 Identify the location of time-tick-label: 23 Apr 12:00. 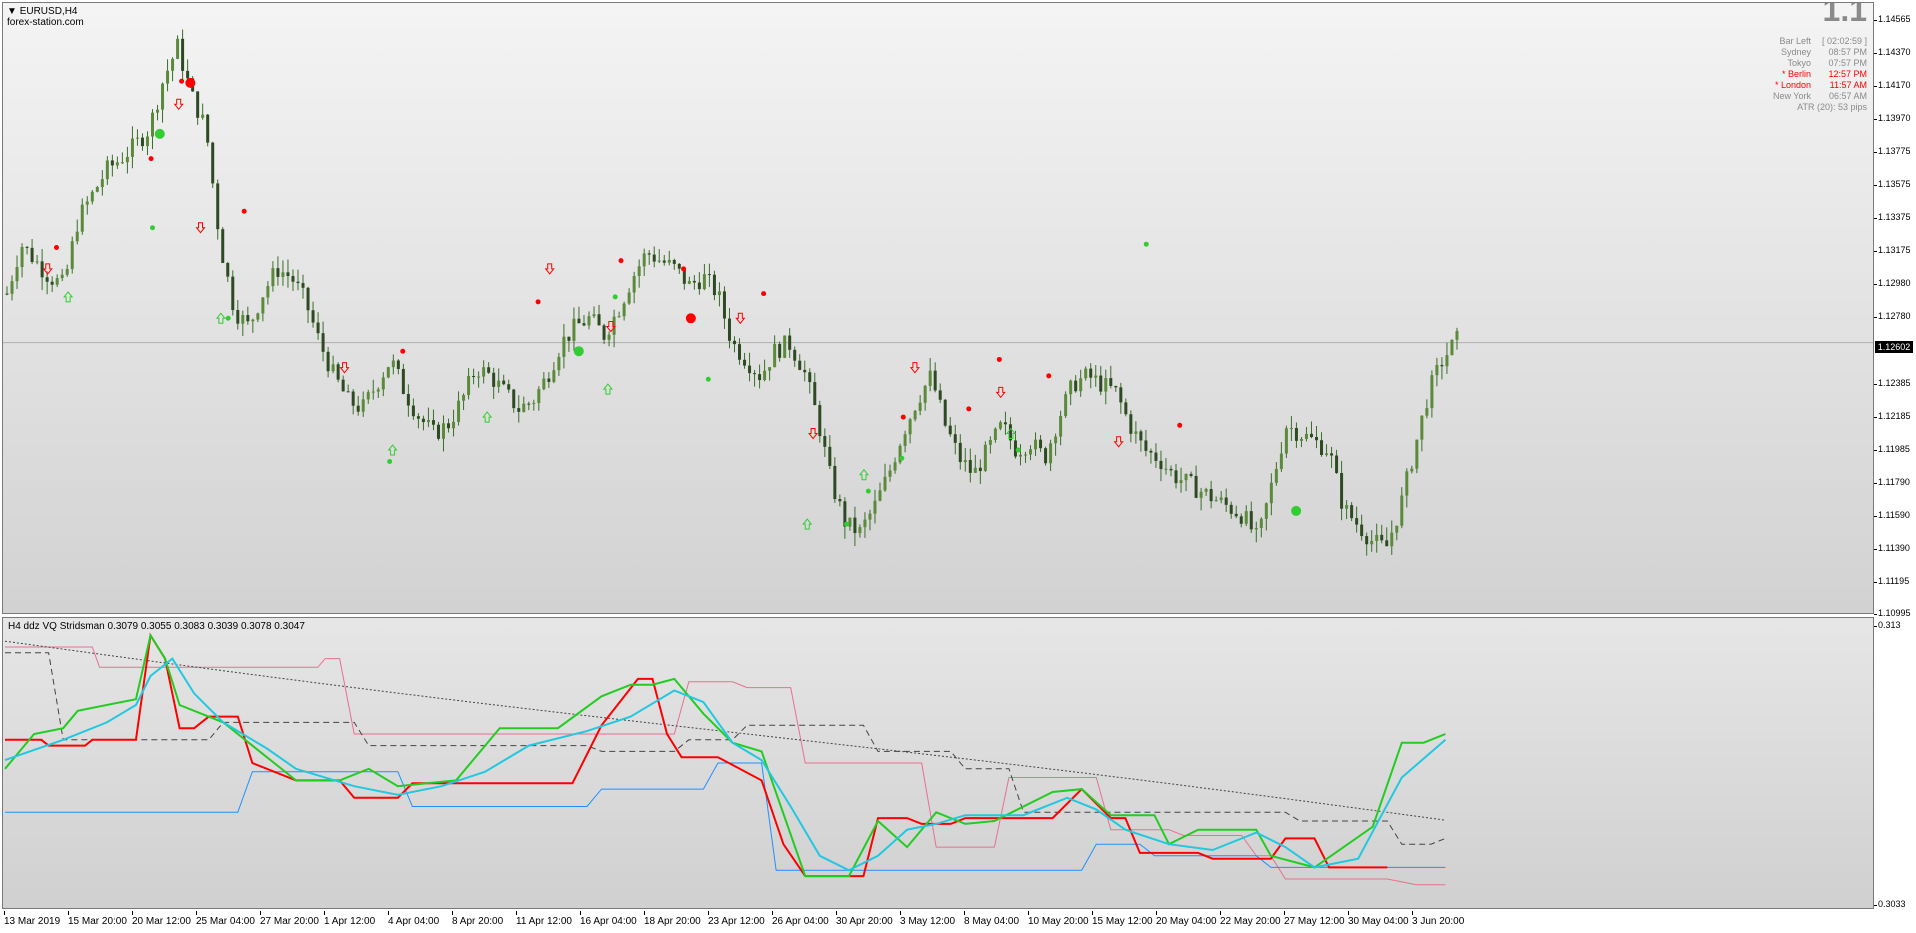
(736, 919).